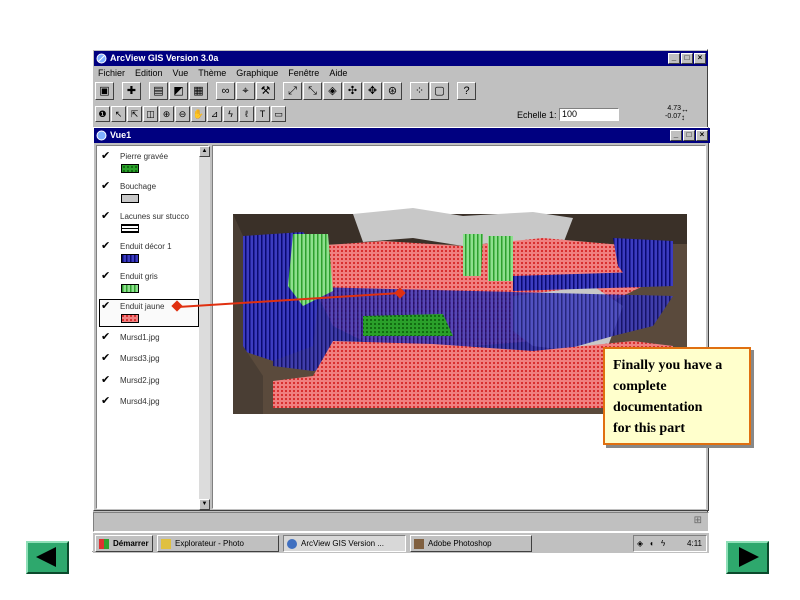 The width and height of the screenshot is (800, 600). I want to click on vertex-edit-tool: ⇱, so click(134, 114).